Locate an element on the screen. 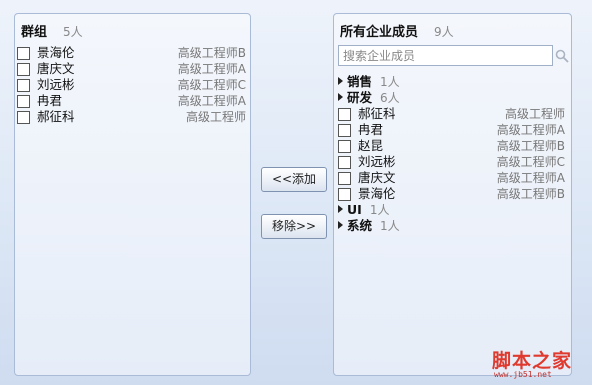  tree-member-row: 冉君 高级工程师A is located at coordinates (452, 130).